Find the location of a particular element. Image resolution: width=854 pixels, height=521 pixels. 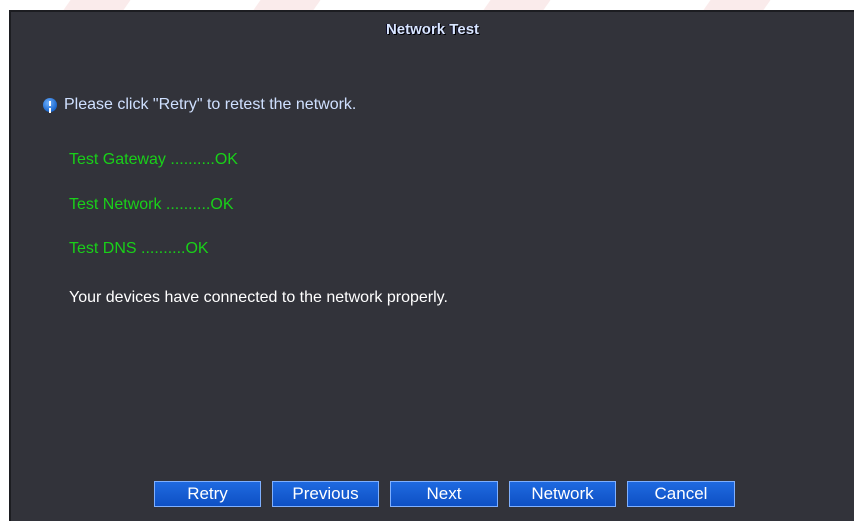

info-icon is located at coordinates (50, 105).